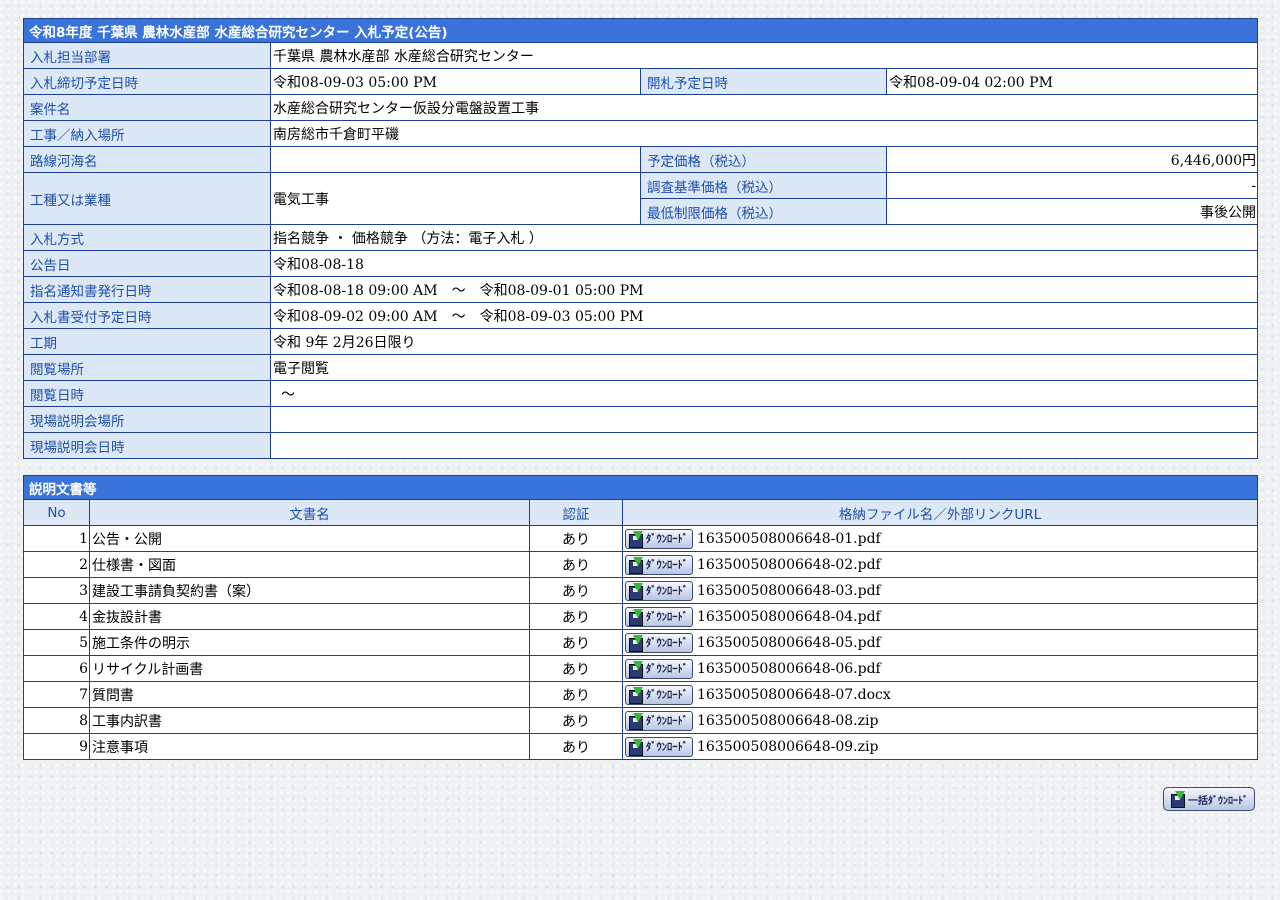 The image size is (1280, 900). I want to click on viewing-date-label: 閲覧日時, so click(147, 393).